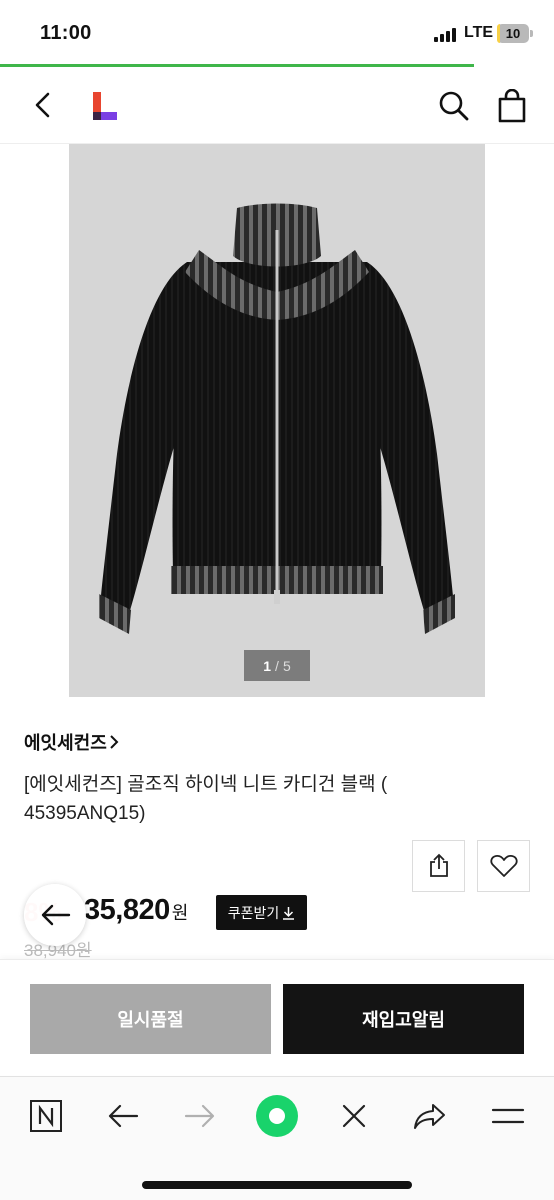 The height and width of the screenshot is (1200, 554). What do you see at coordinates (180, 913) in the screenshot?
I see `currency-label: 원` at bounding box center [180, 913].